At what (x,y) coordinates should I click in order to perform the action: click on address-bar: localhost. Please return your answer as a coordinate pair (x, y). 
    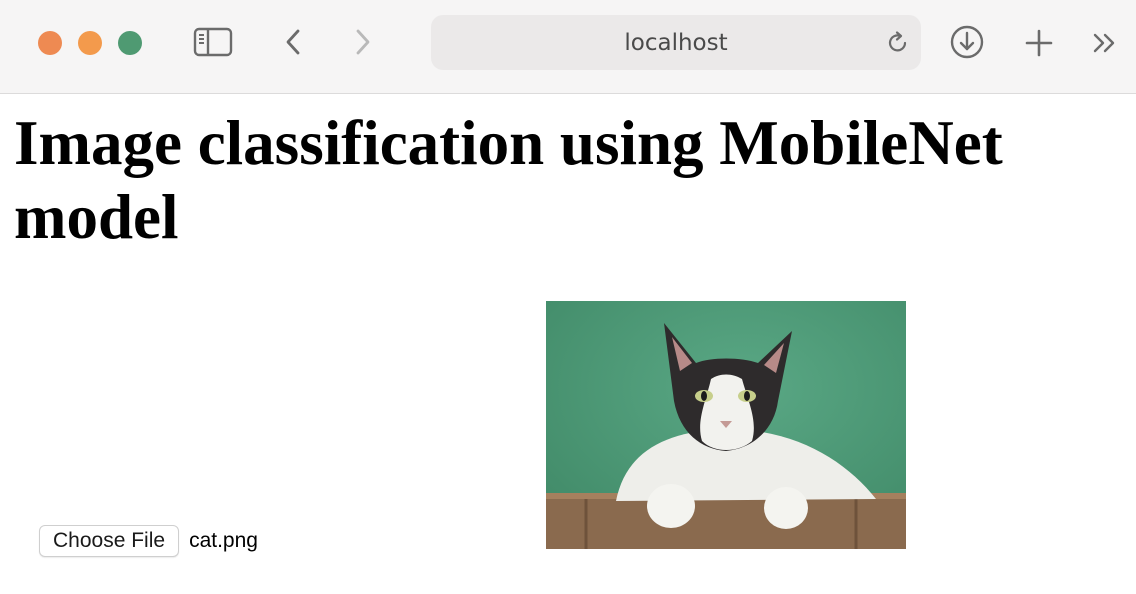
    Looking at the image, I should click on (676, 42).